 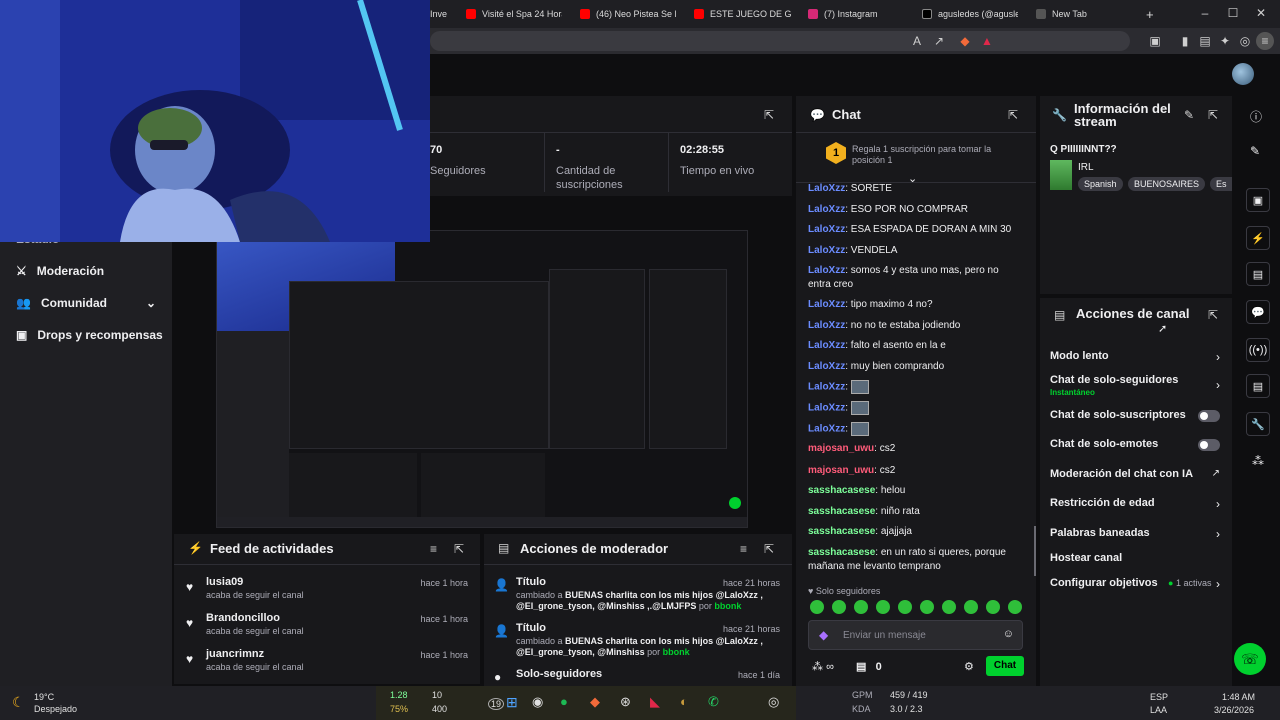 I want to click on chat-message: sasshacasese: ajajjaja, so click(x=915, y=532).